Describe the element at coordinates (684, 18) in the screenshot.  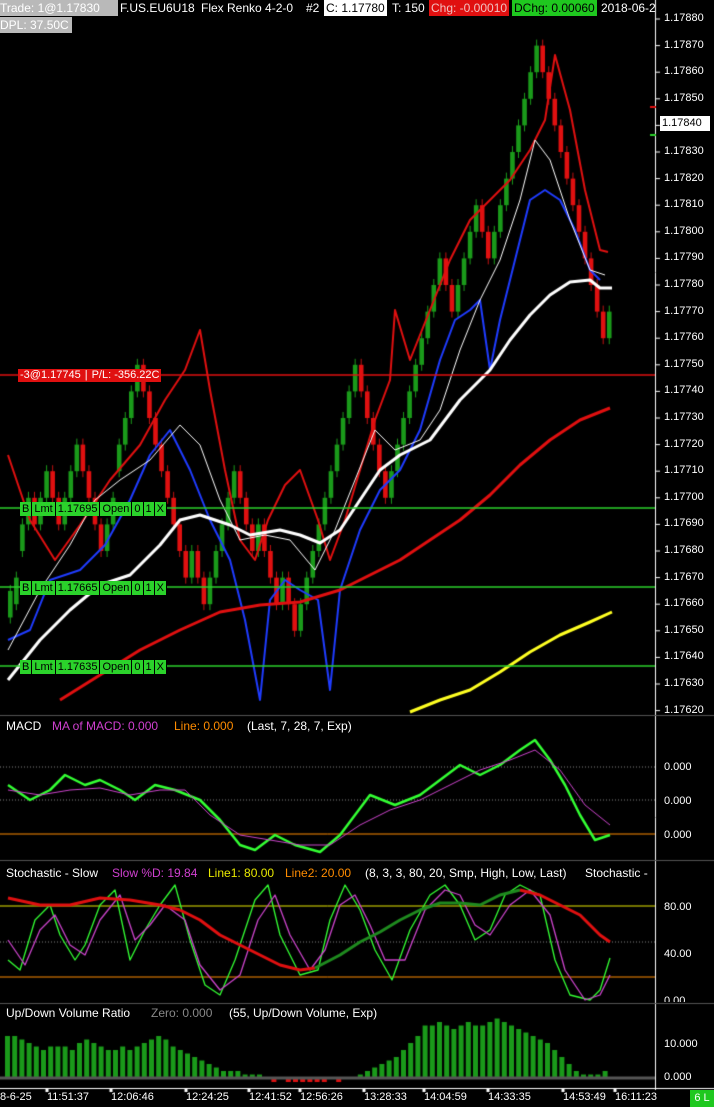
I see `price-axis-label: 1.17880` at that location.